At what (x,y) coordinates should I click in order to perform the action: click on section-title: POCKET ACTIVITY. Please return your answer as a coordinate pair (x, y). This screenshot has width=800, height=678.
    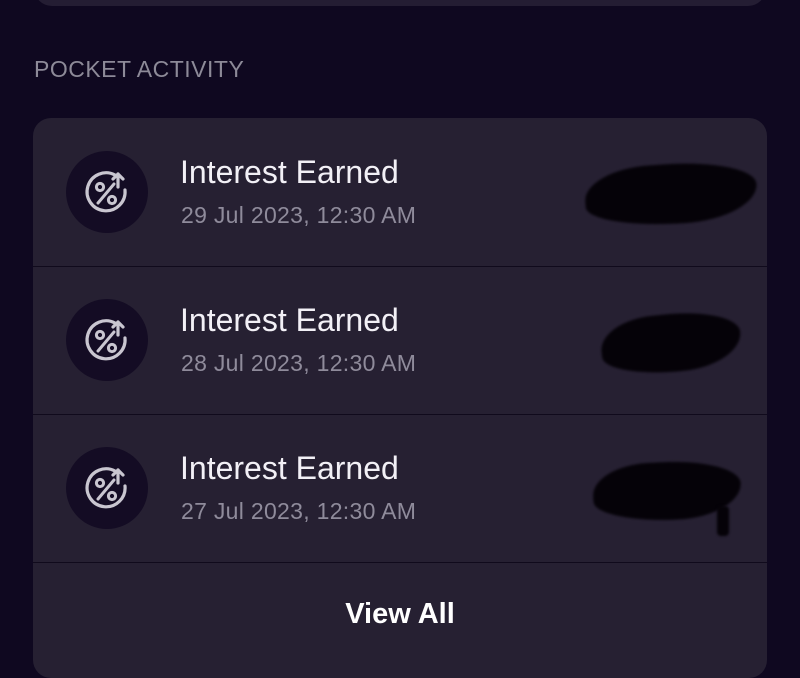
    Looking at the image, I should click on (139, 69).